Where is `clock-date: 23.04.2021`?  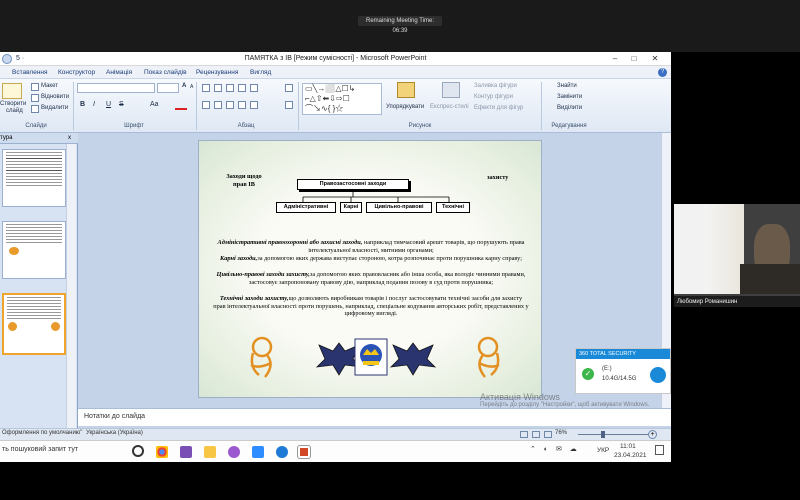
clock-date: 23.04.2021 is located at coordinates (630, 455).